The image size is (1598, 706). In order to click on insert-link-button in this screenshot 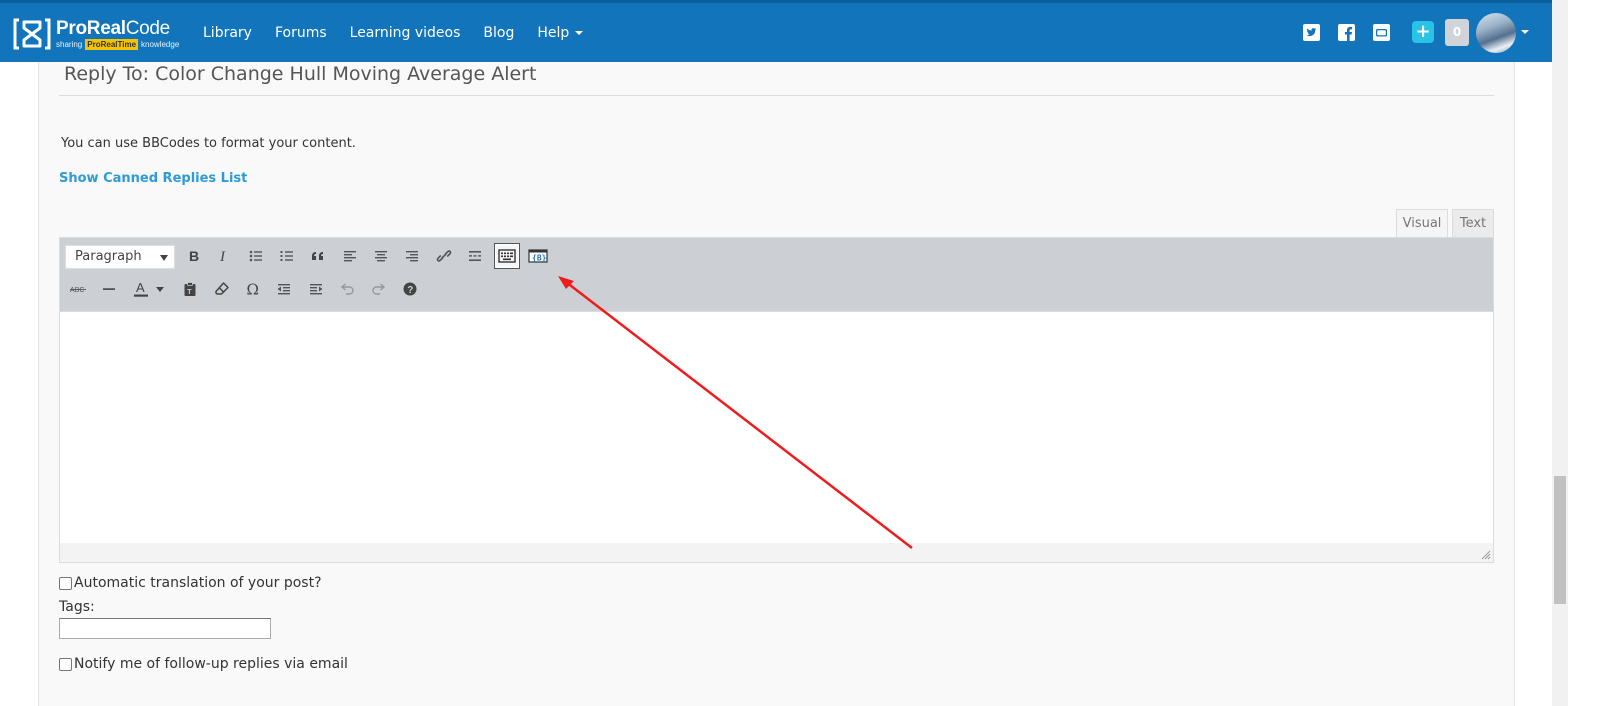, I will do `click(444, 256)`.